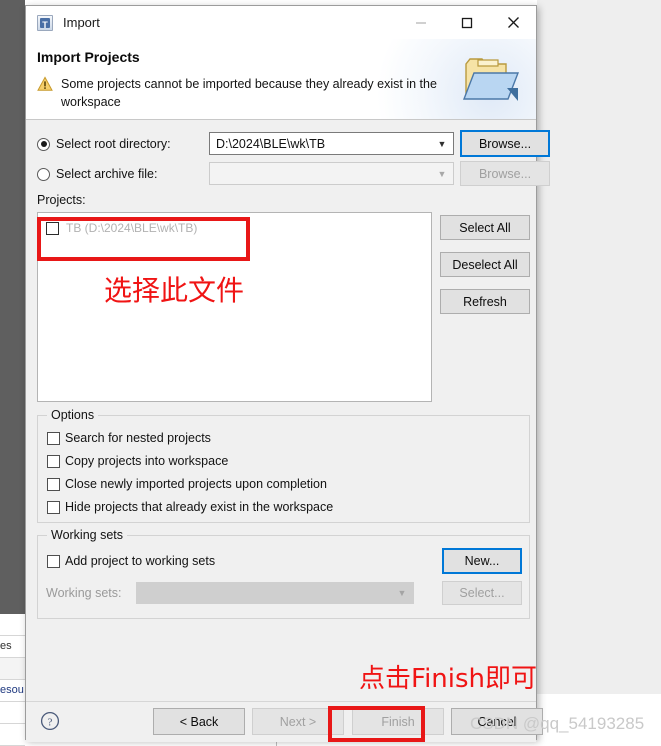 The width and height of the screenshot is (661, 746). I want to click on next-button: Next >, so click(298, 721).